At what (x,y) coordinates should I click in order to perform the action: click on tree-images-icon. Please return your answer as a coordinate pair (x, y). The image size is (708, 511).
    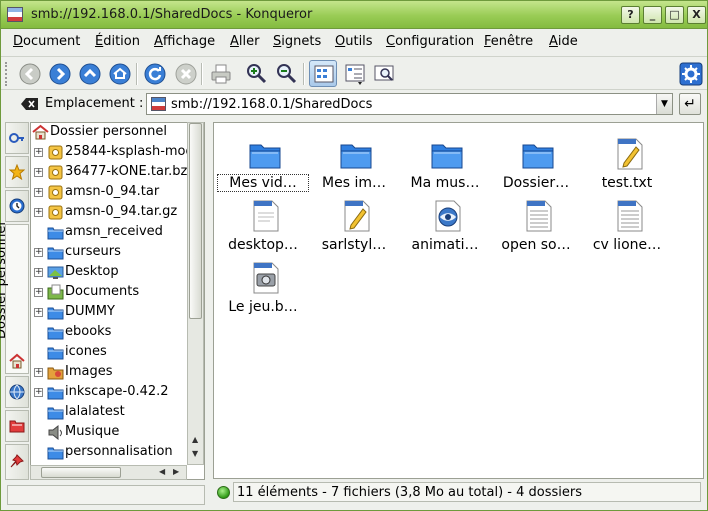
    Looking at the image, I should click on (55, 373).